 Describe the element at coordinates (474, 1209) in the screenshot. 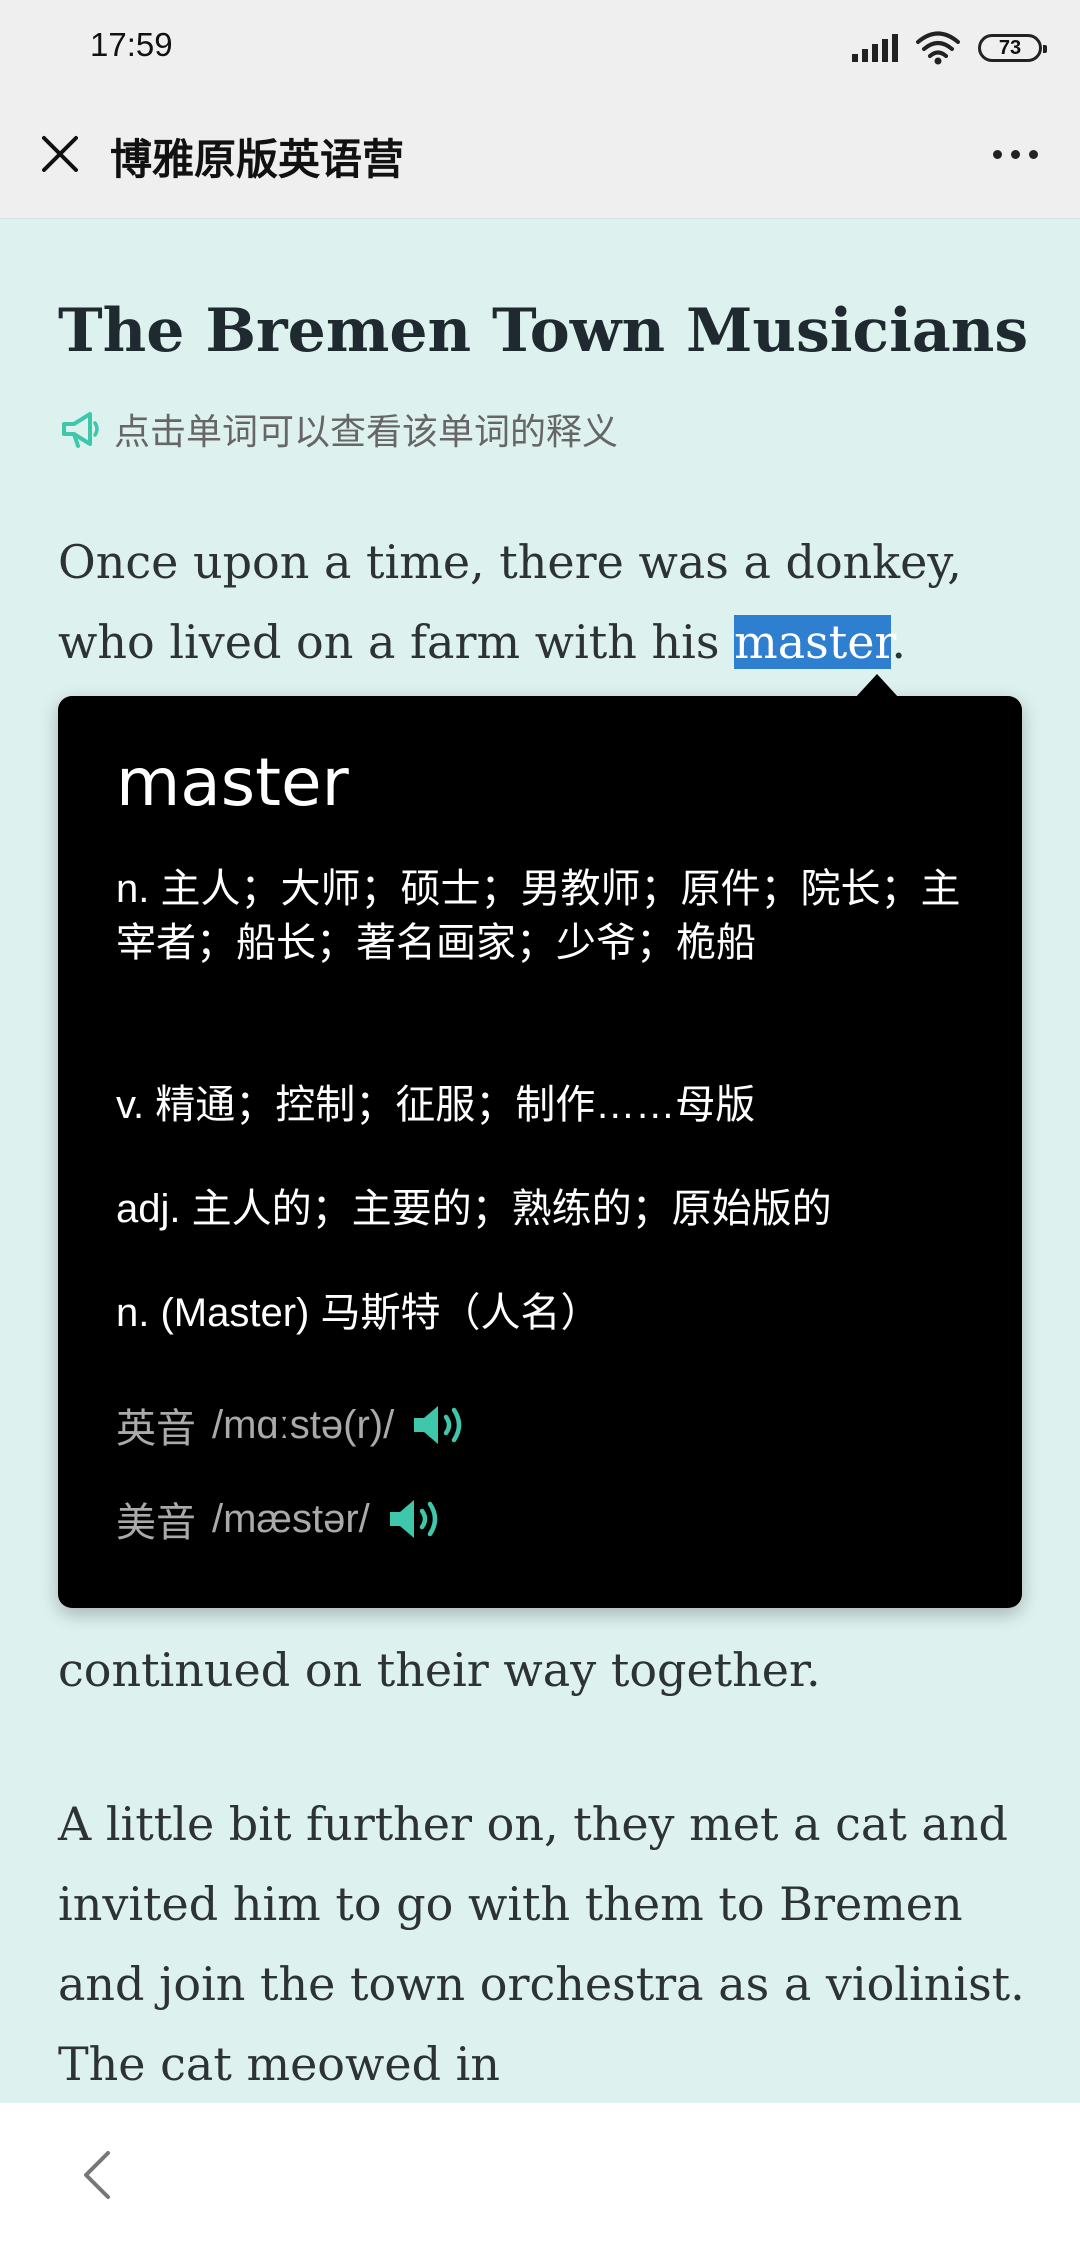

I see `definition-adj: adj. 主人的；主要的；熟练的；原始版的` at that location.